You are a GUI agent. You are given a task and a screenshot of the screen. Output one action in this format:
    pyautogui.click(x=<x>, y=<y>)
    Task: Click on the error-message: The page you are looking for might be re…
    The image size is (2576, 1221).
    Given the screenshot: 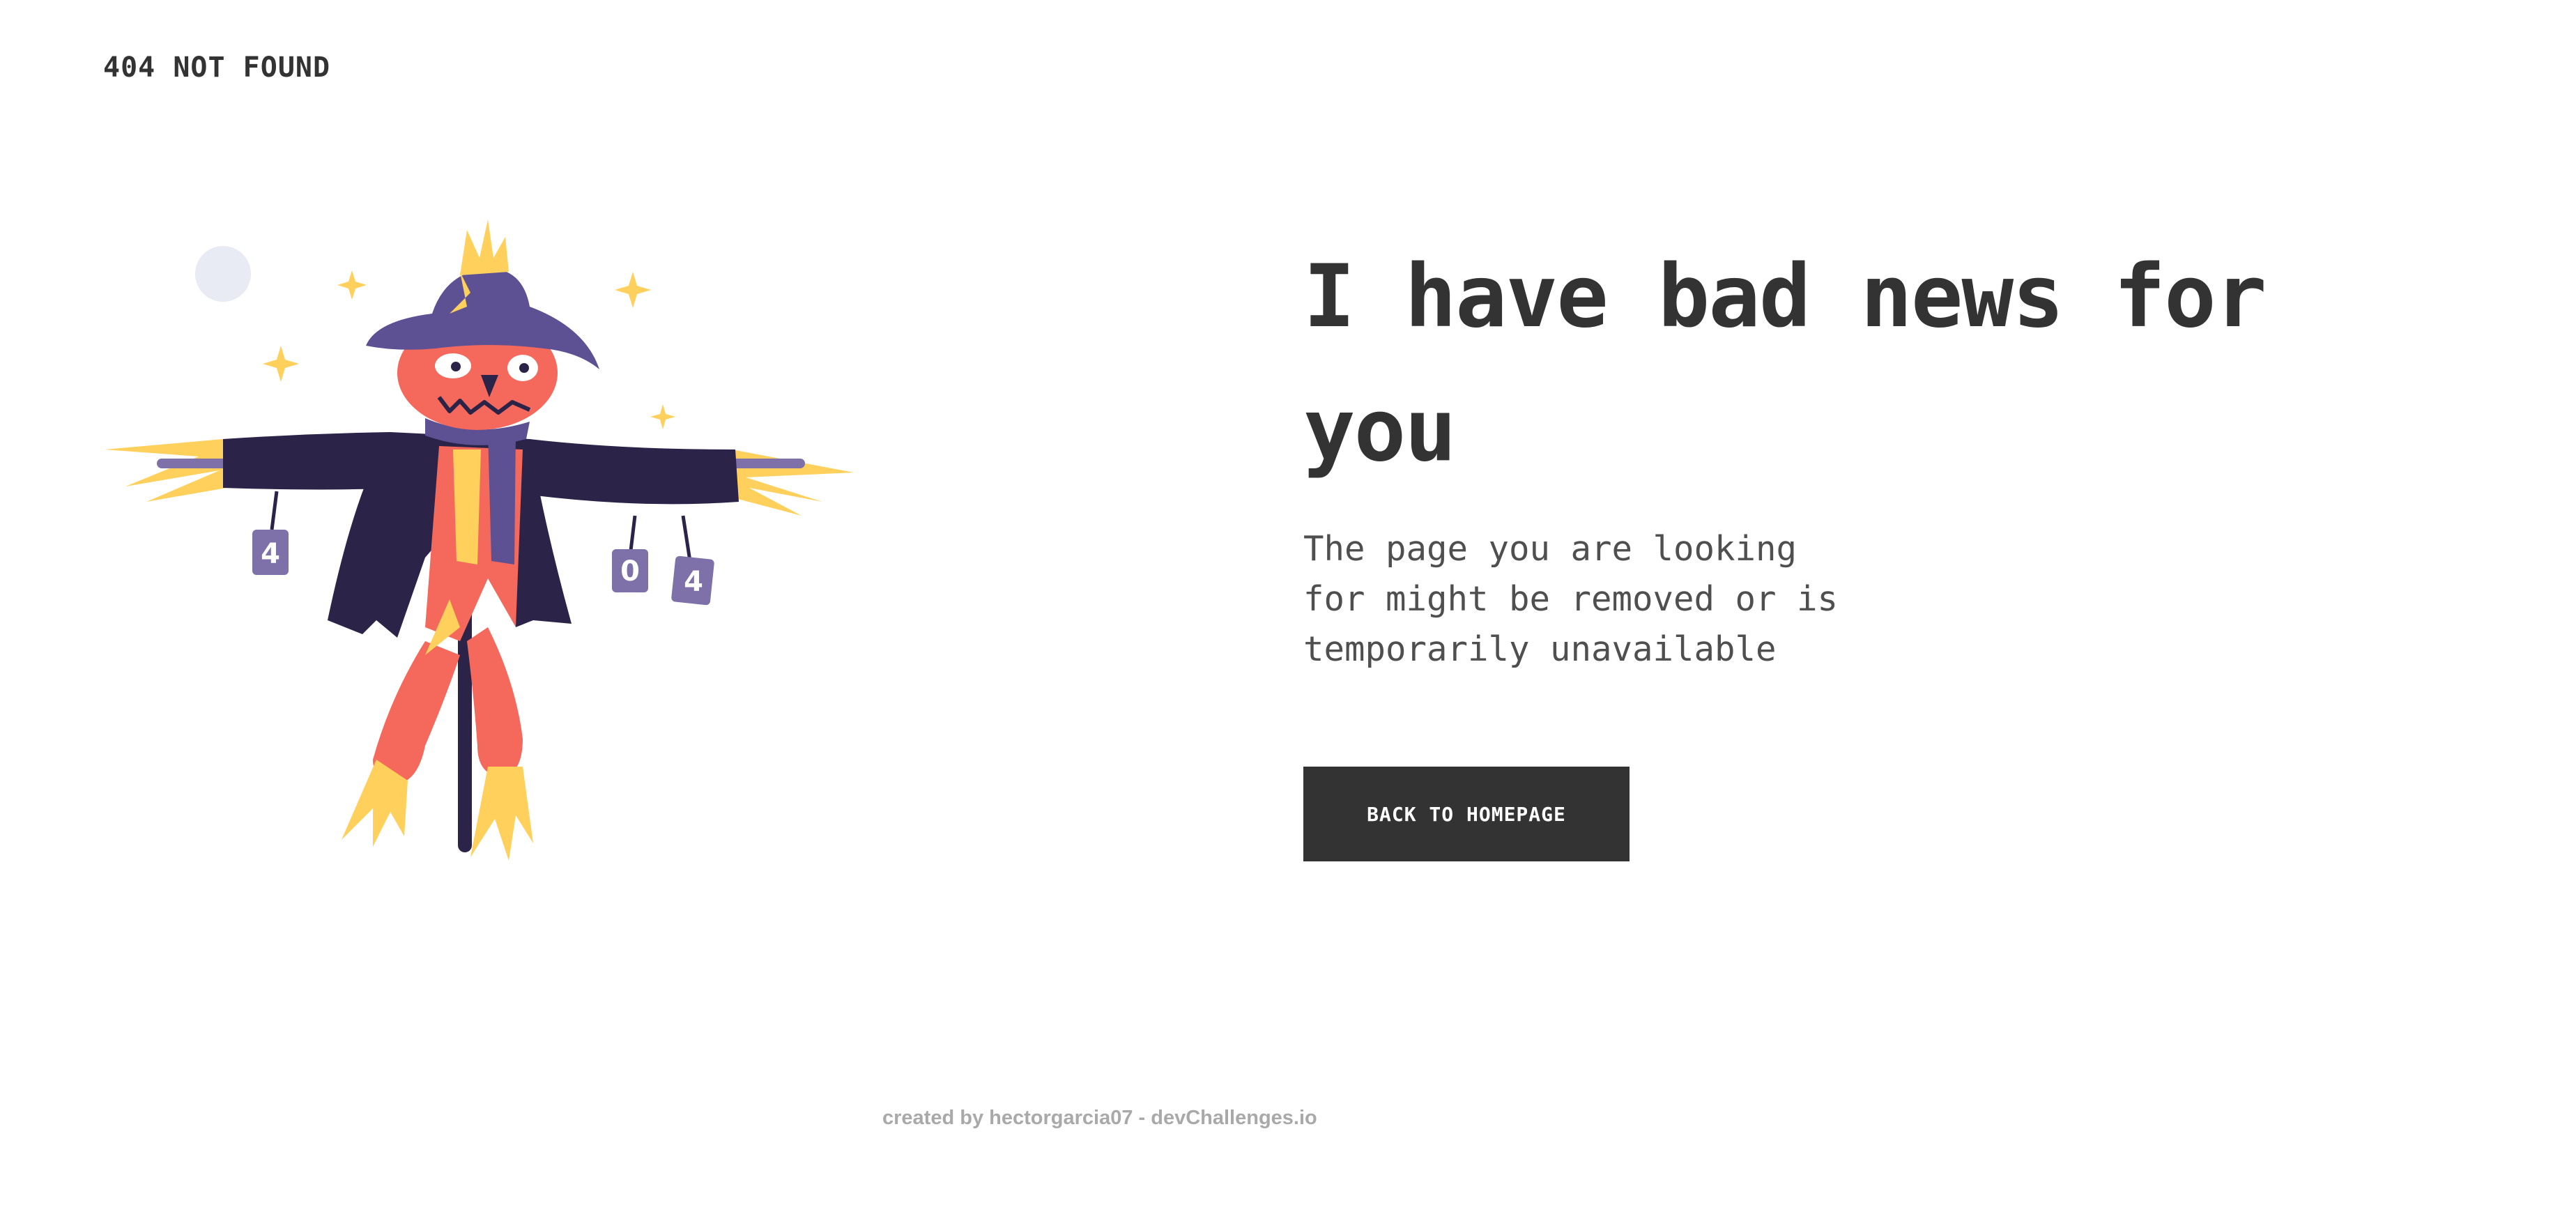 What is the action you would take?
    pyautogui.click(x=1571, y=599)
    